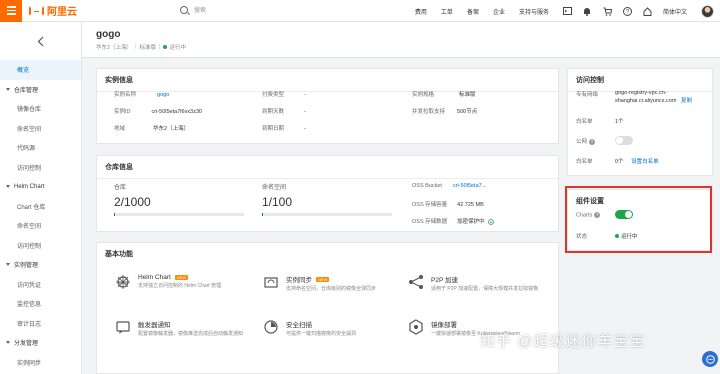  Describe the element at coordinates (607, 11) in the screenshot. I see `cart-icon` at that location.